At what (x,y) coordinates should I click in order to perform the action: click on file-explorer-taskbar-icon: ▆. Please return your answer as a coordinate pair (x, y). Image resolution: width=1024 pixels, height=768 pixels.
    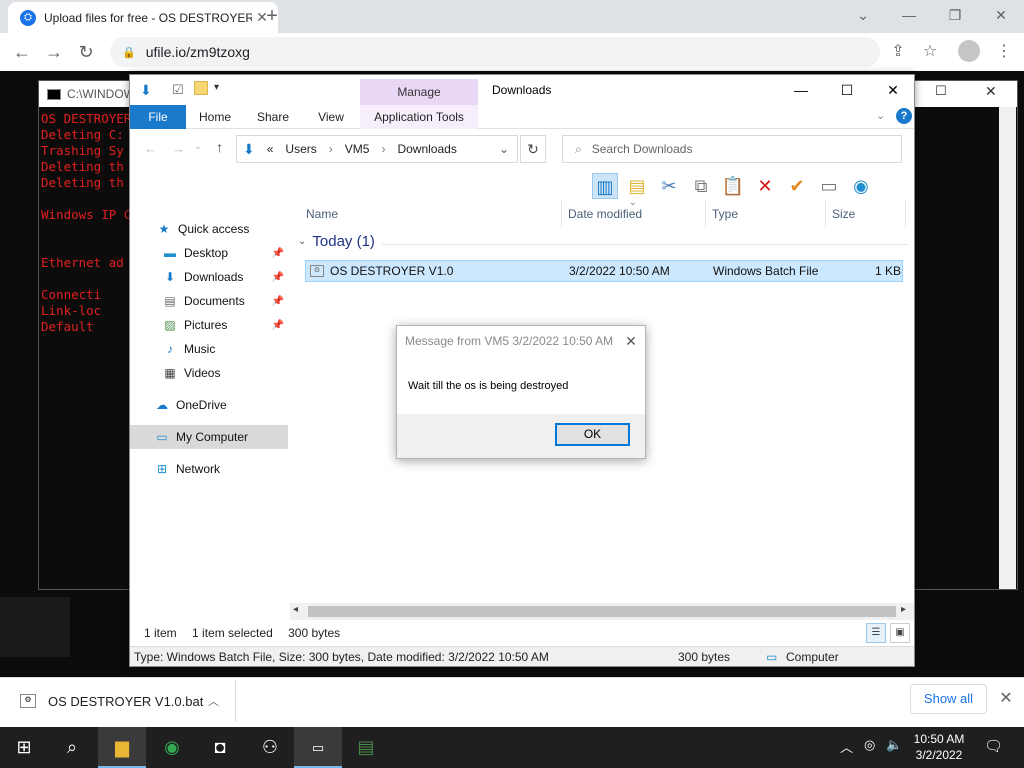
    Looking at the image, I should click on (122, 747).